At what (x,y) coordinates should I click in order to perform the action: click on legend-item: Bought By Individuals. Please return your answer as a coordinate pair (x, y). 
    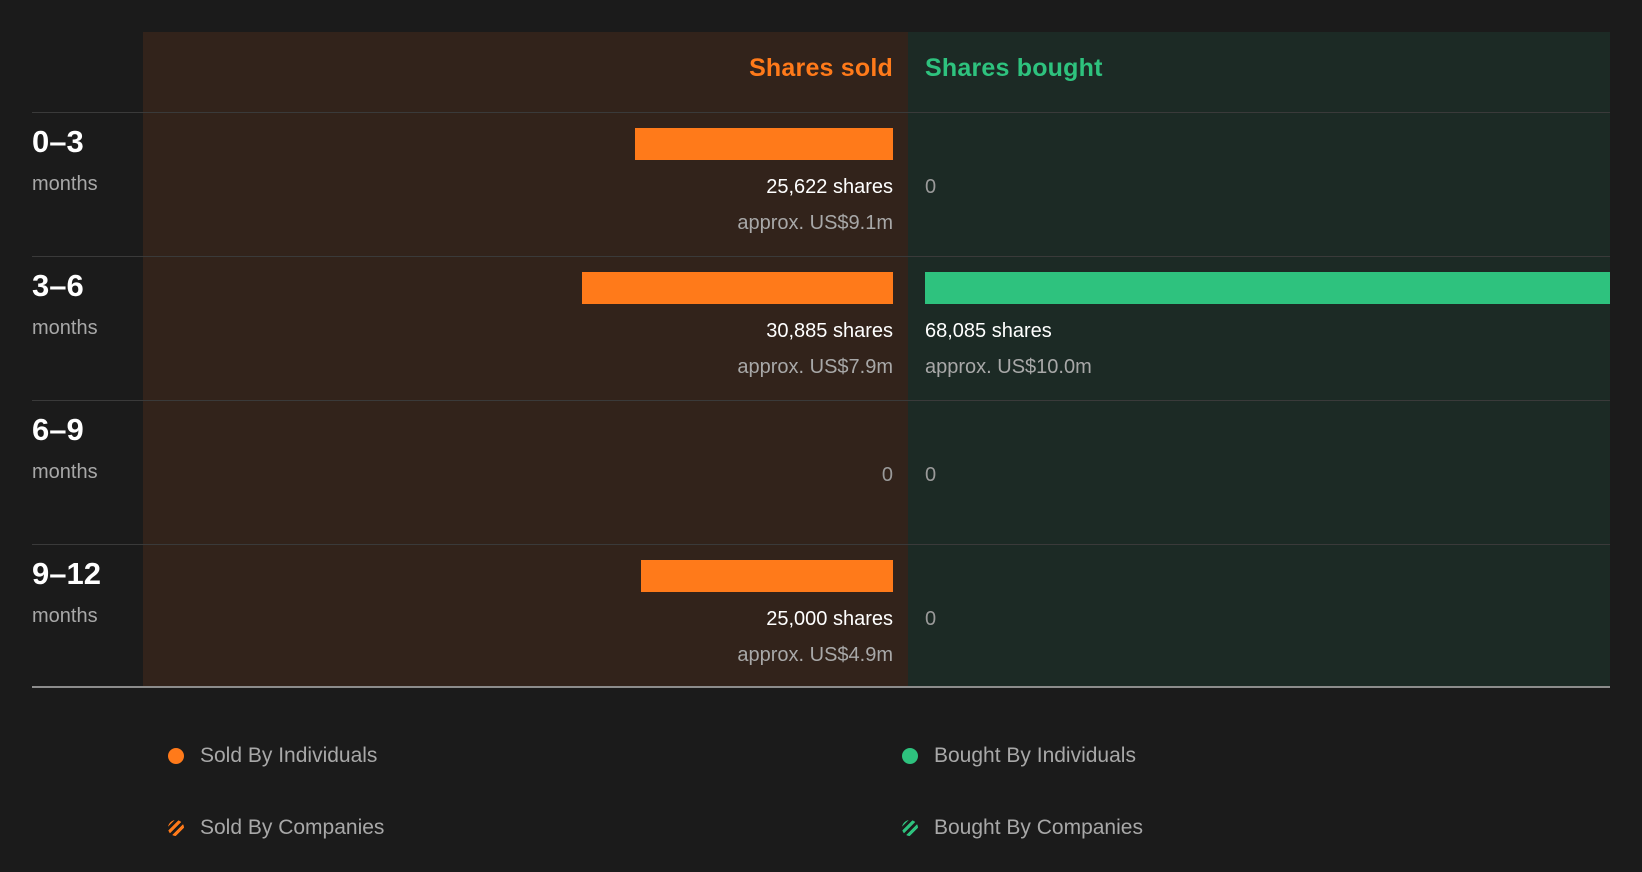
    Looking at the image, I should click on (1019, 756).